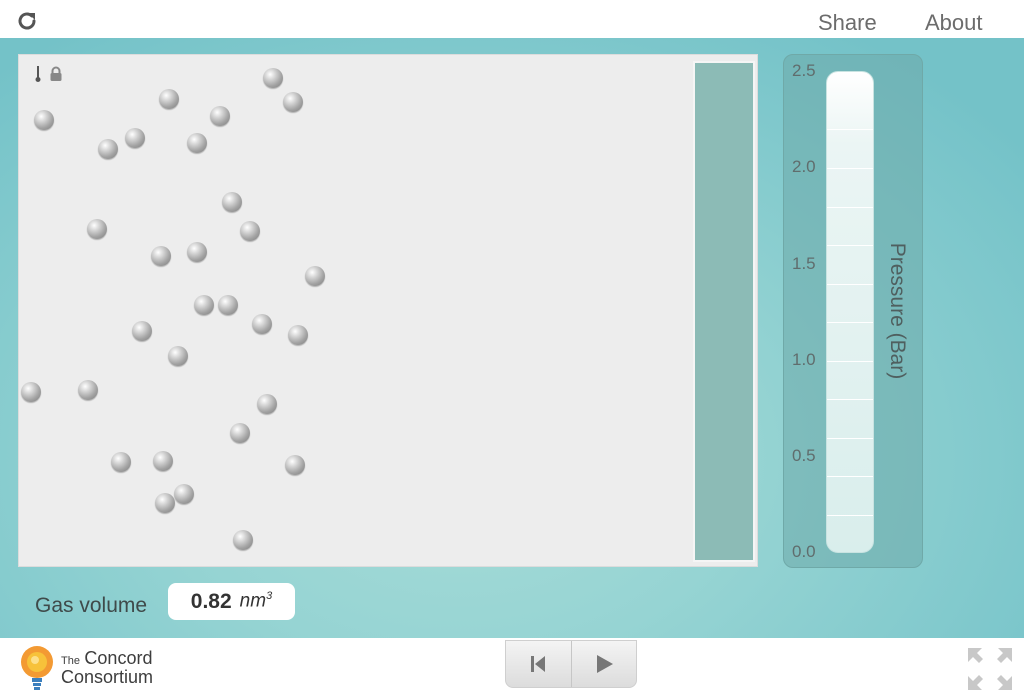  Describe the element at coordinates (954, 23) in the screenshot. I see `about-link: About` at that location.